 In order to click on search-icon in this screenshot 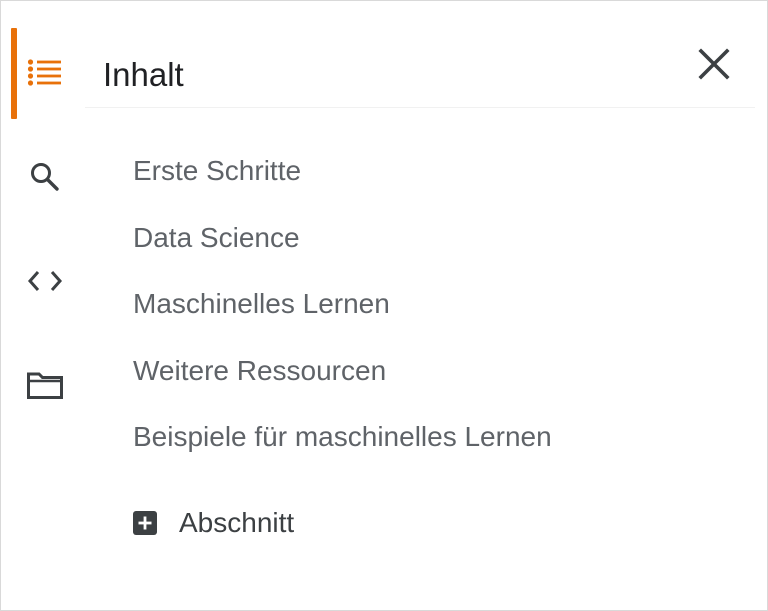, I will do `click(45, 177)`.